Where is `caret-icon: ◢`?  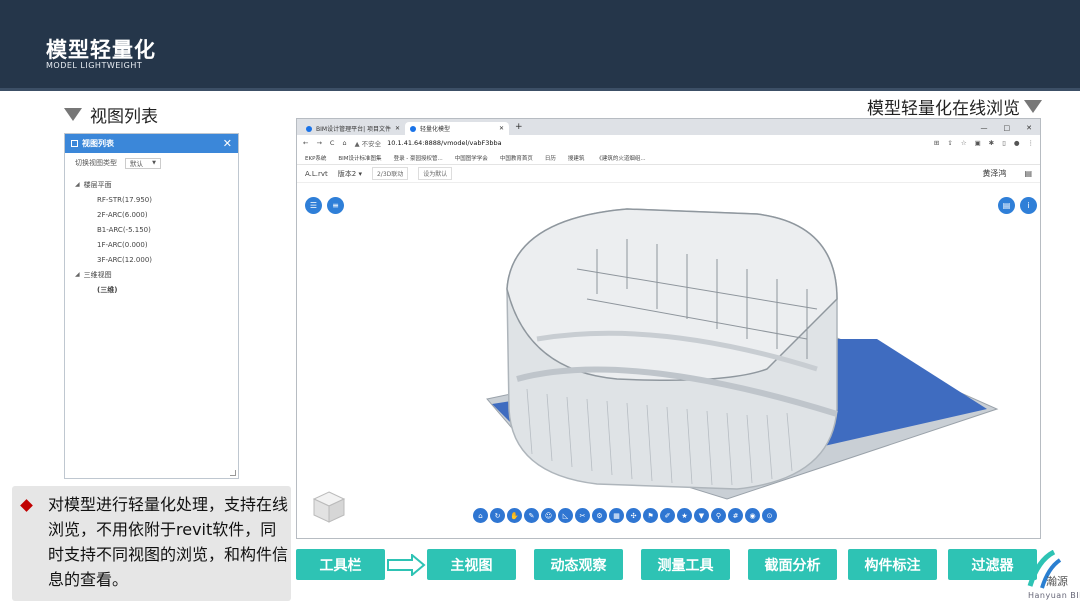 caret-icon: ◢ is located at coordinates (77, 274).